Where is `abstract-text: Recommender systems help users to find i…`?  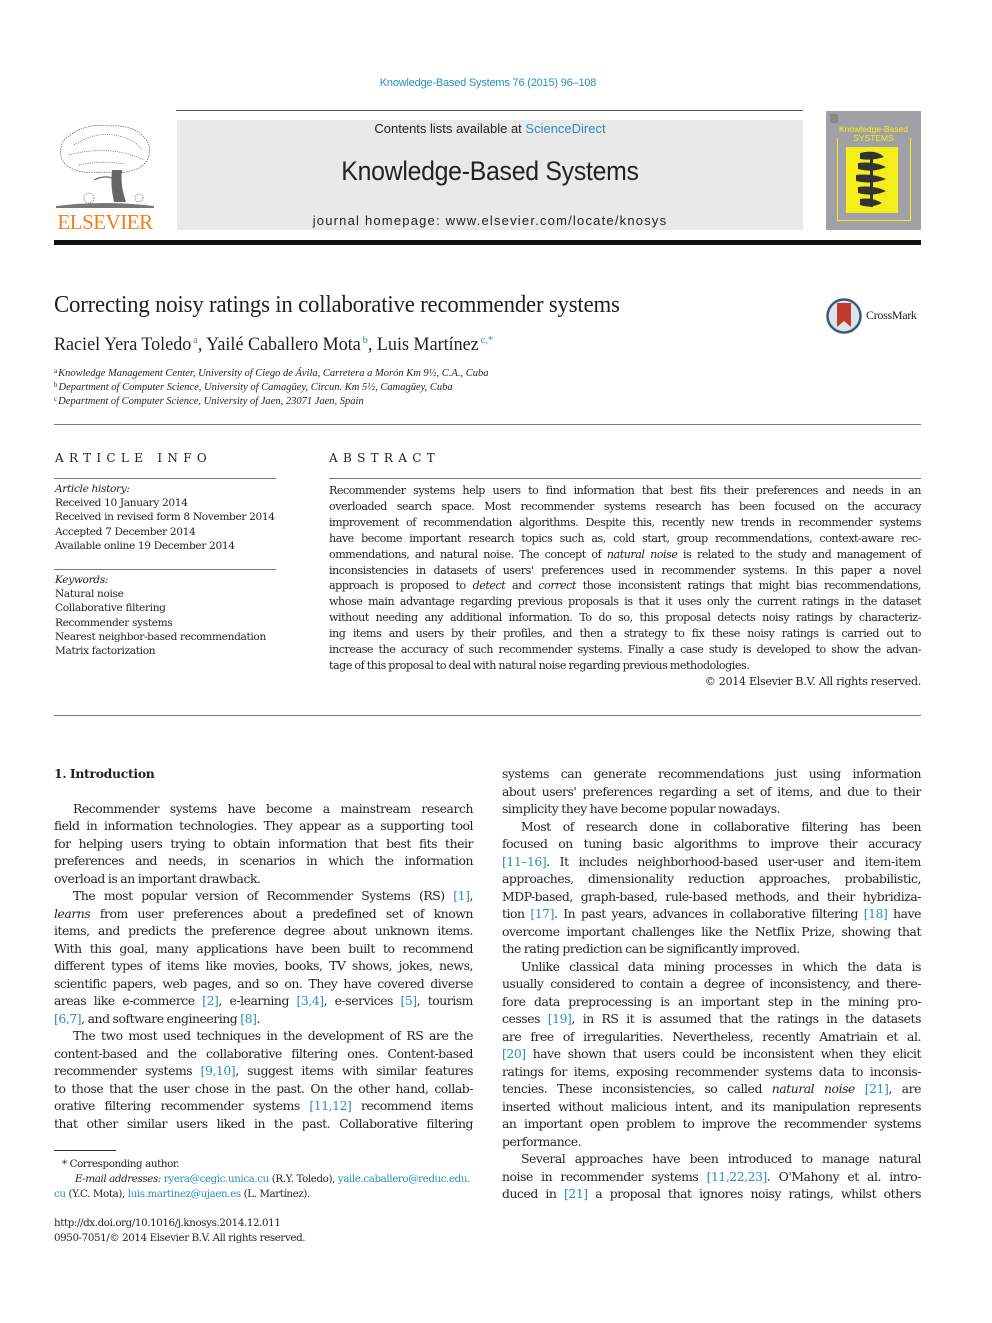 abstract-text: Recommender systems help users to find i… is located at coordinates (625, 578).